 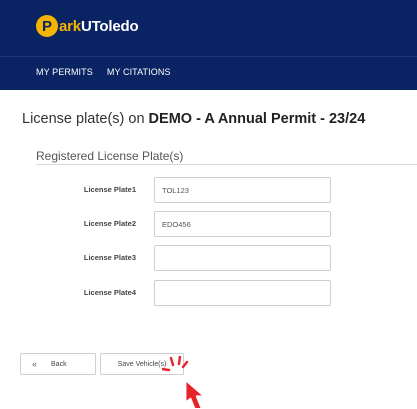 What do you see at coordinates (110, 156) in the screenshot?
I see `section-title: Registered License Plate(s)` at bounding box center [110, 156].